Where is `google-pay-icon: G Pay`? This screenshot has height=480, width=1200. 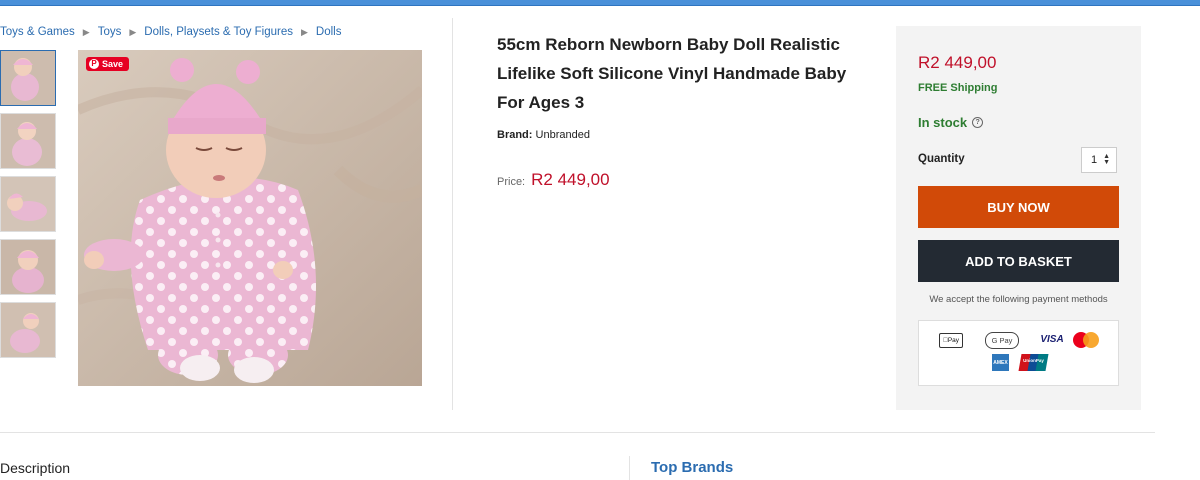
google-pay-icon: G Pay is located at coordinates (1002, 340).